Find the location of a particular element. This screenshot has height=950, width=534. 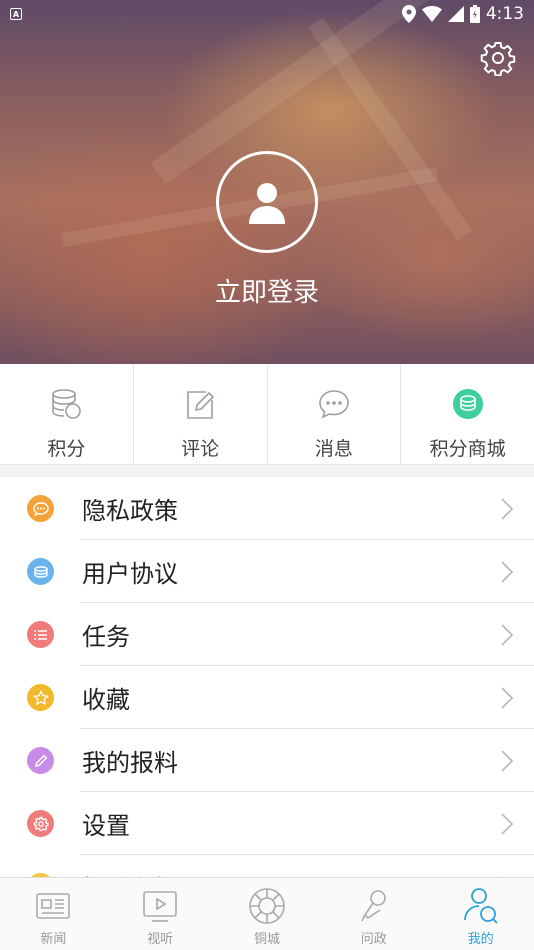

menu-item-label: 任务 is located at coordinates (106, 637).